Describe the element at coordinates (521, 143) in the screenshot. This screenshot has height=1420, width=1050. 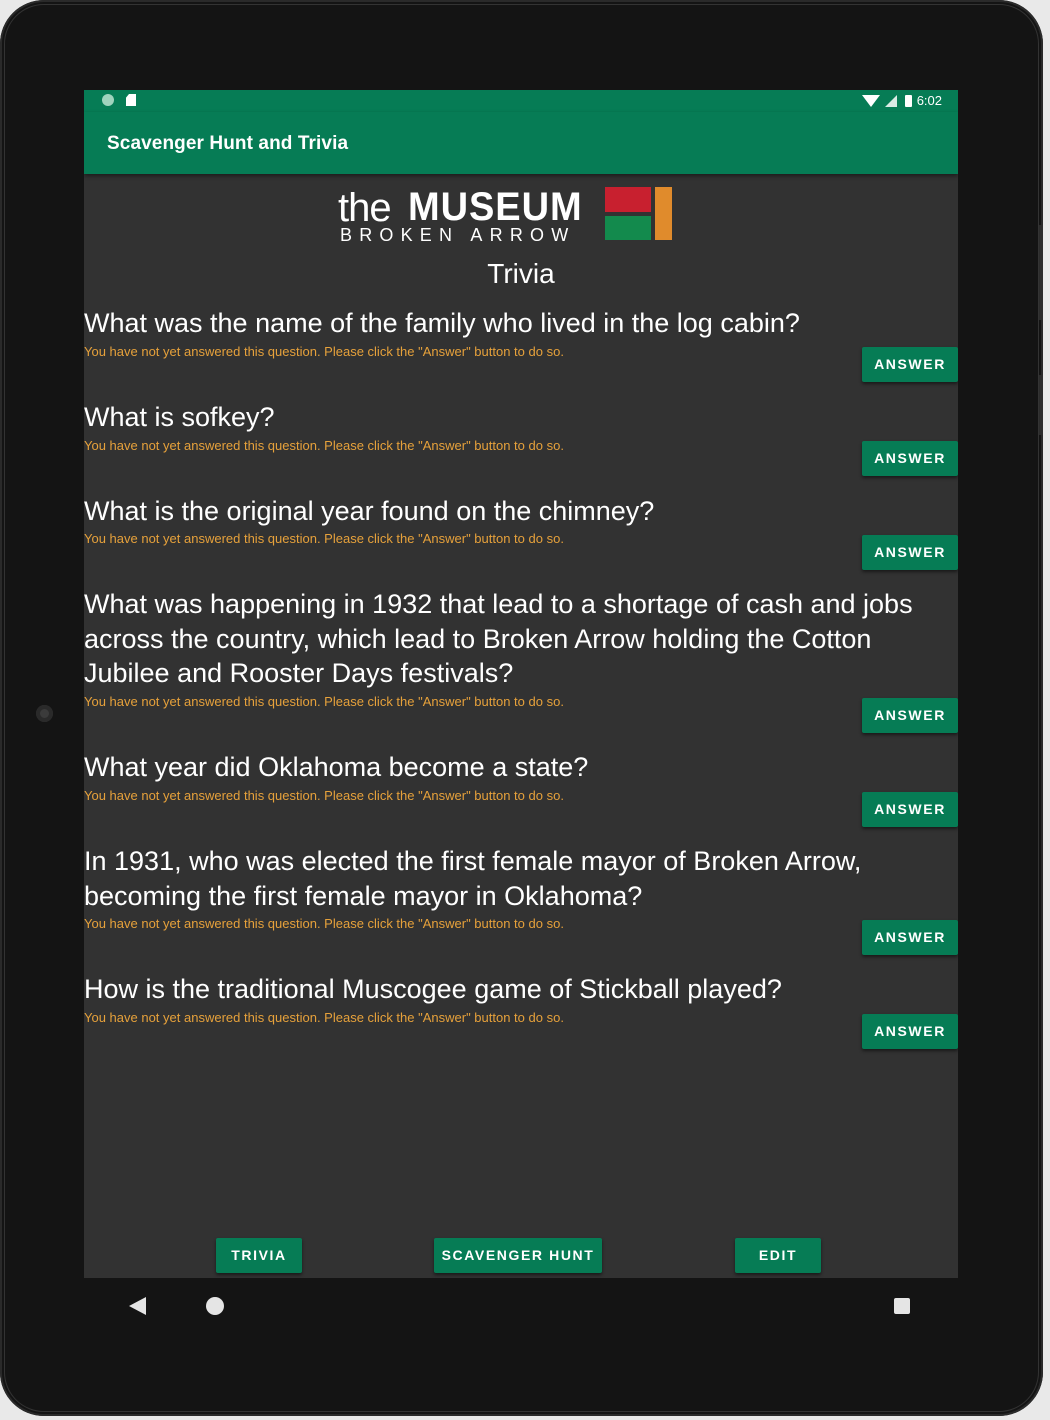
I see `app-bar: Scavenger Hunt and Trivia` at that location.